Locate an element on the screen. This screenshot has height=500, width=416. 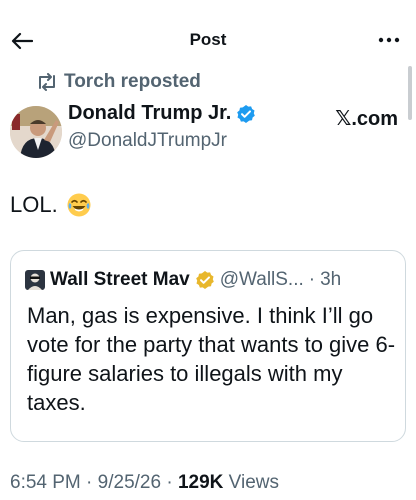
author-row: Donald Trump Jr. @DonaldJTrumpJr 𝕏.com is located at coordinates (206, 130).